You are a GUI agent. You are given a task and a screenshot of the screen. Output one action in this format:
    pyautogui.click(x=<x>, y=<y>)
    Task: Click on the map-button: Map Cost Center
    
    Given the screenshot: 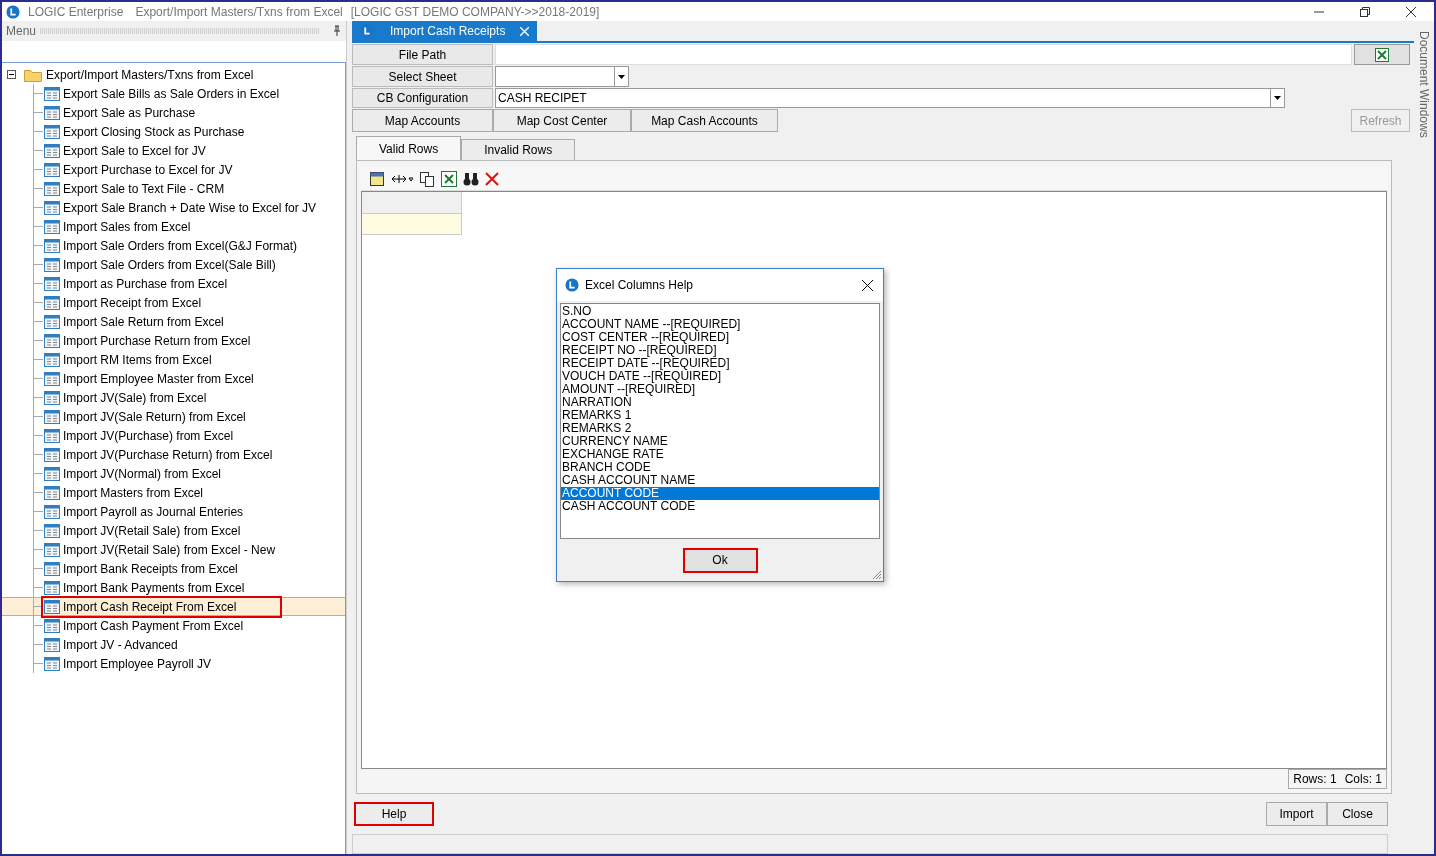 What is the action you would take?
    pyautogui.click(x=562, y=120)
    